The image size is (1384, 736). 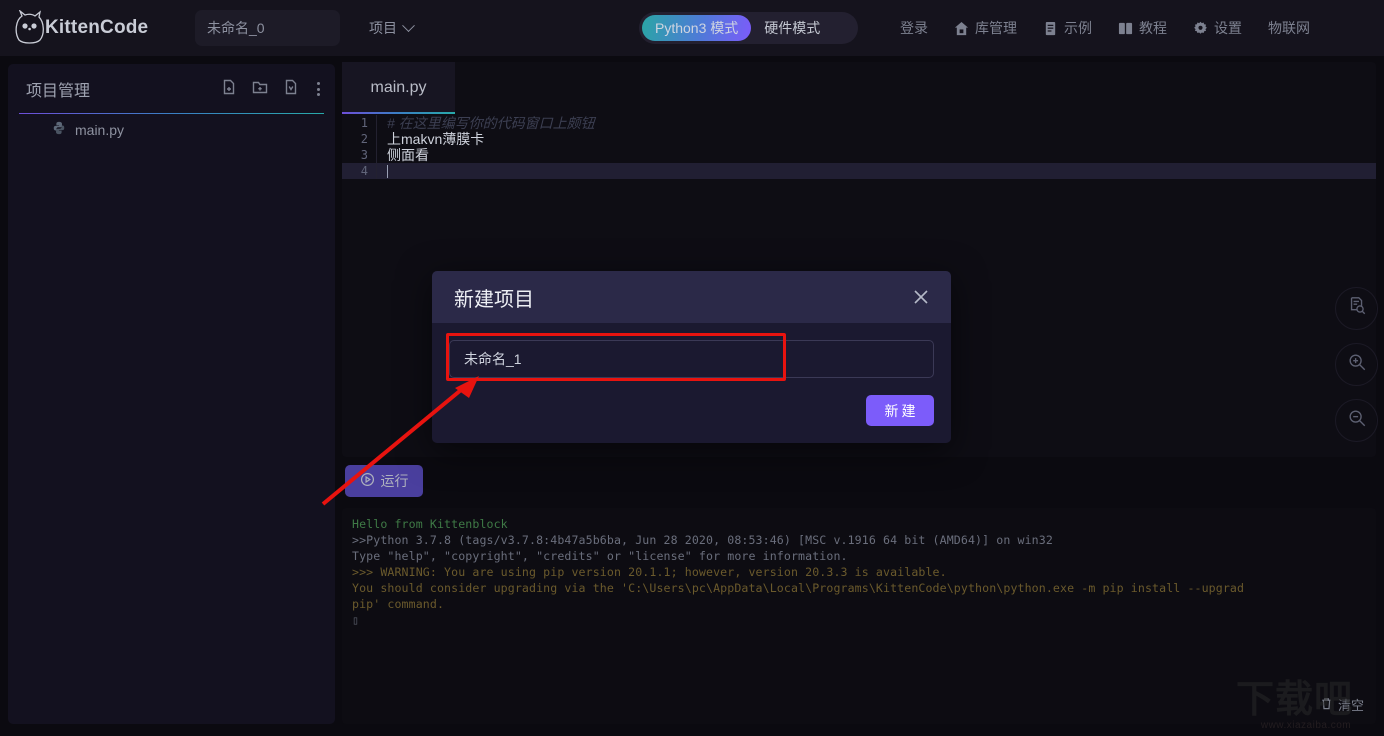 What do you see at coordinates (364, 171) in the screenshot?
I see `line-number: 4` at bounding box center [364, 171].